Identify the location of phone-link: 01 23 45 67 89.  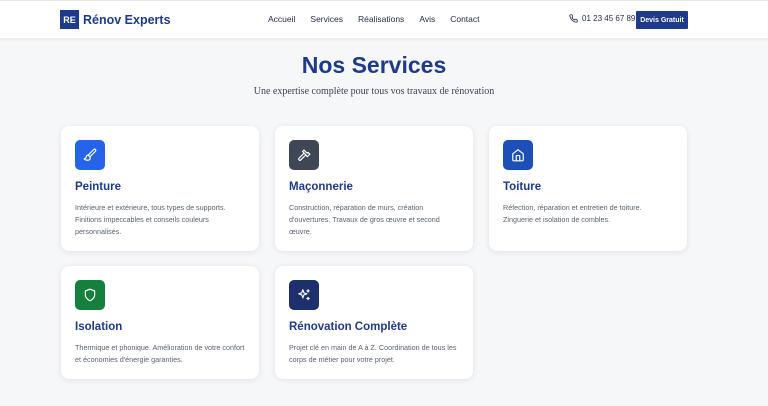
(602, 18).